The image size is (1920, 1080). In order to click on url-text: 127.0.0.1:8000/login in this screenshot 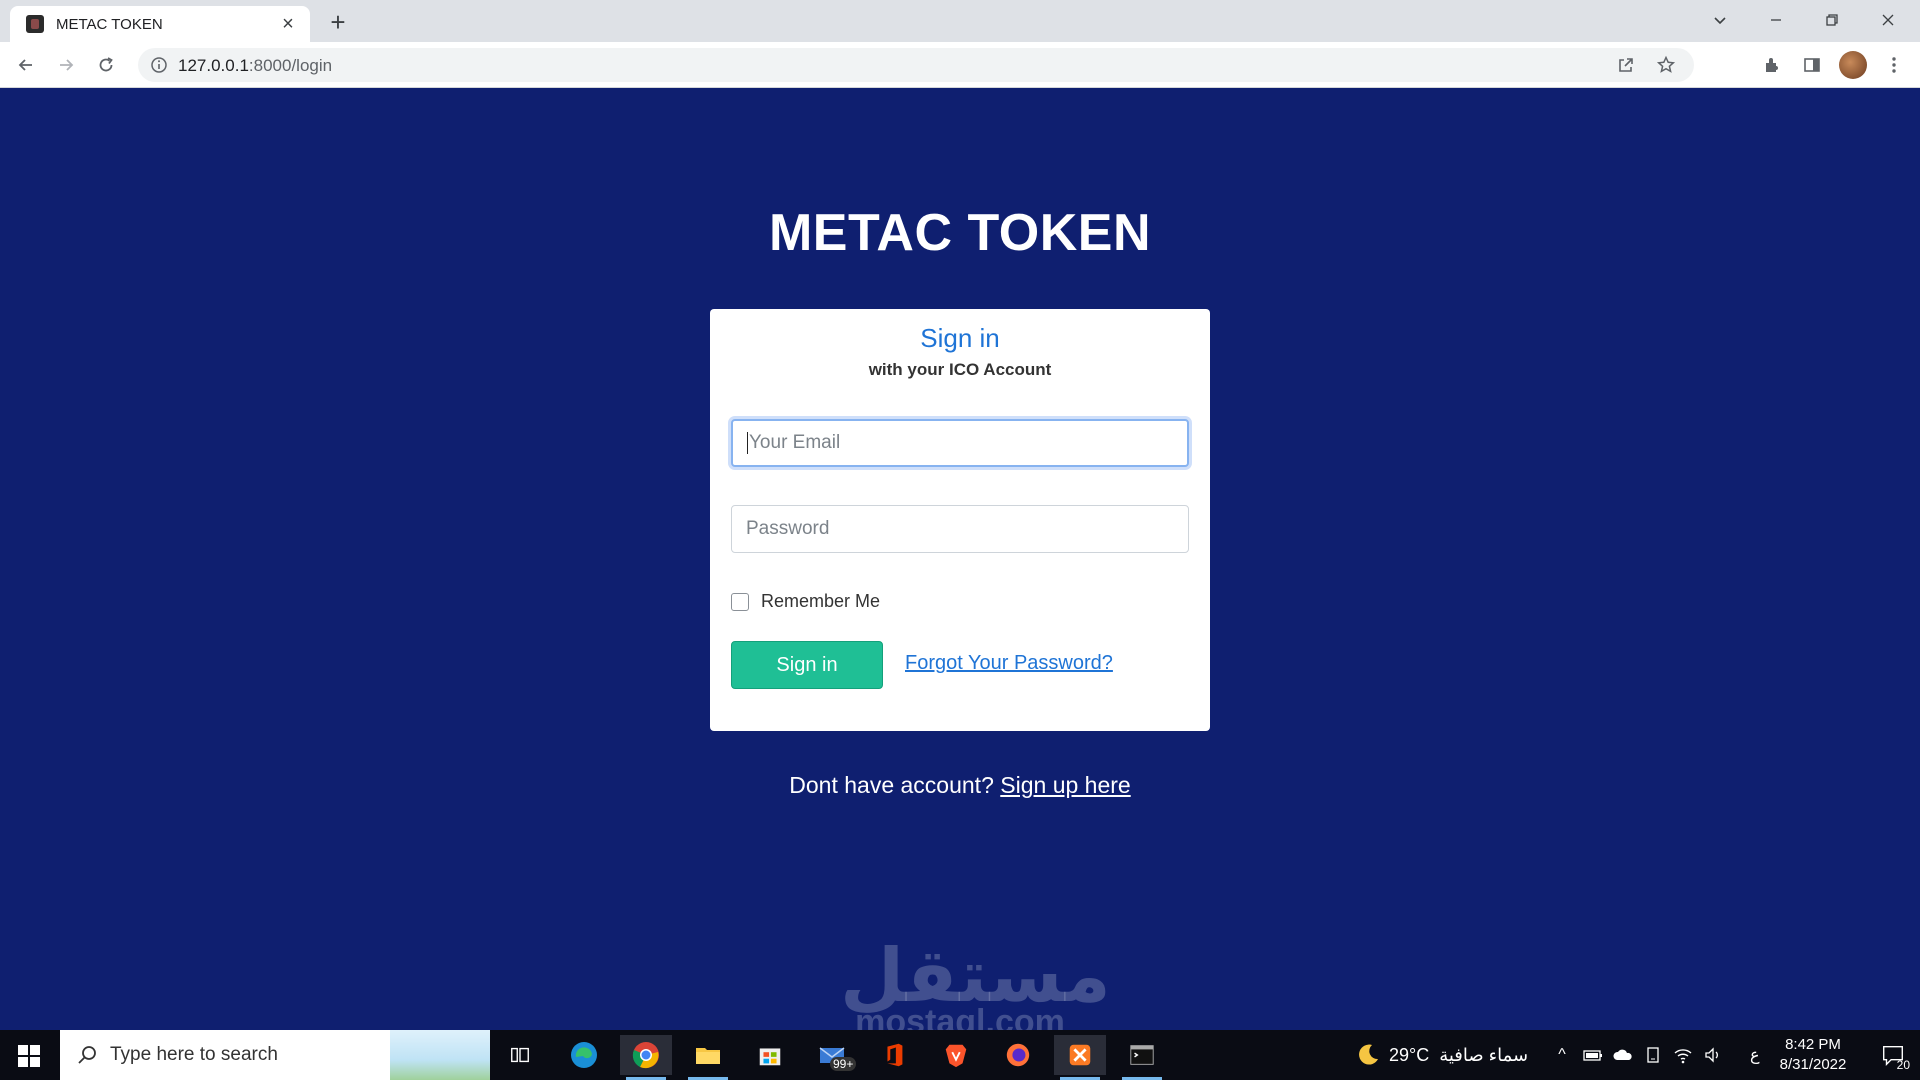, I will do `click(255, 66)`.